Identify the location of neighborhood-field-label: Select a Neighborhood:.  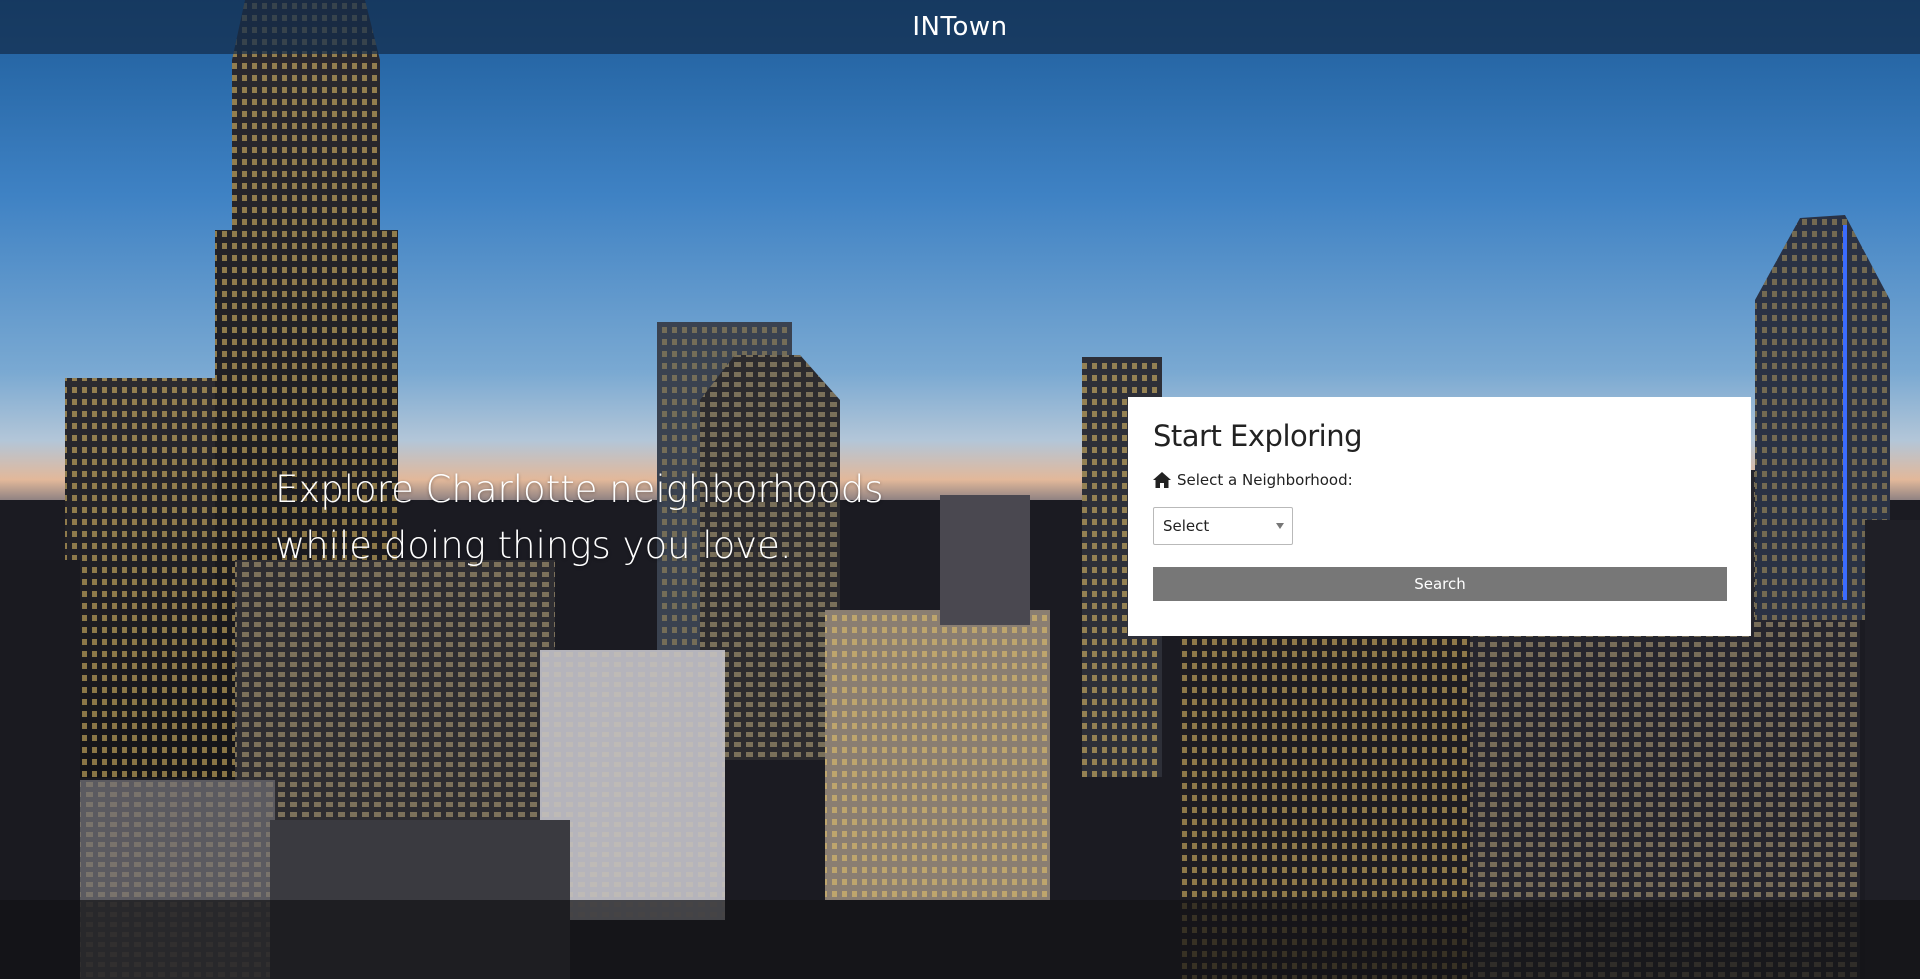
(1439, 480).